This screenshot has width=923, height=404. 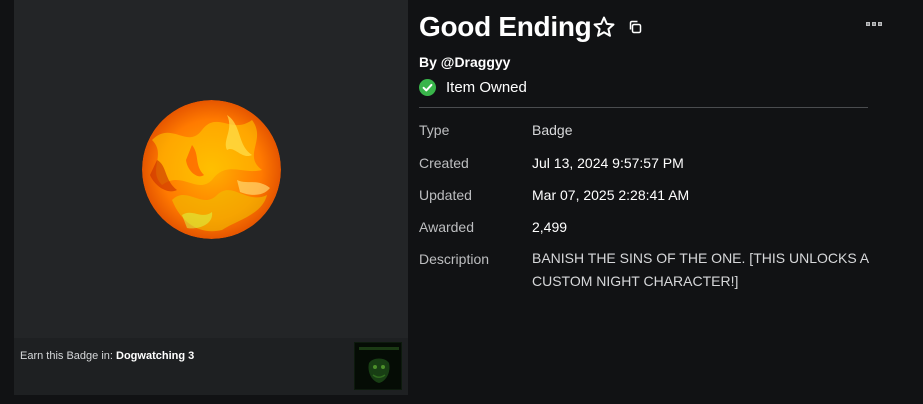 What do you see at coordinates (454, 259) in the screenshot?
I see `description-label: Description` at bounding box center [454, 259].